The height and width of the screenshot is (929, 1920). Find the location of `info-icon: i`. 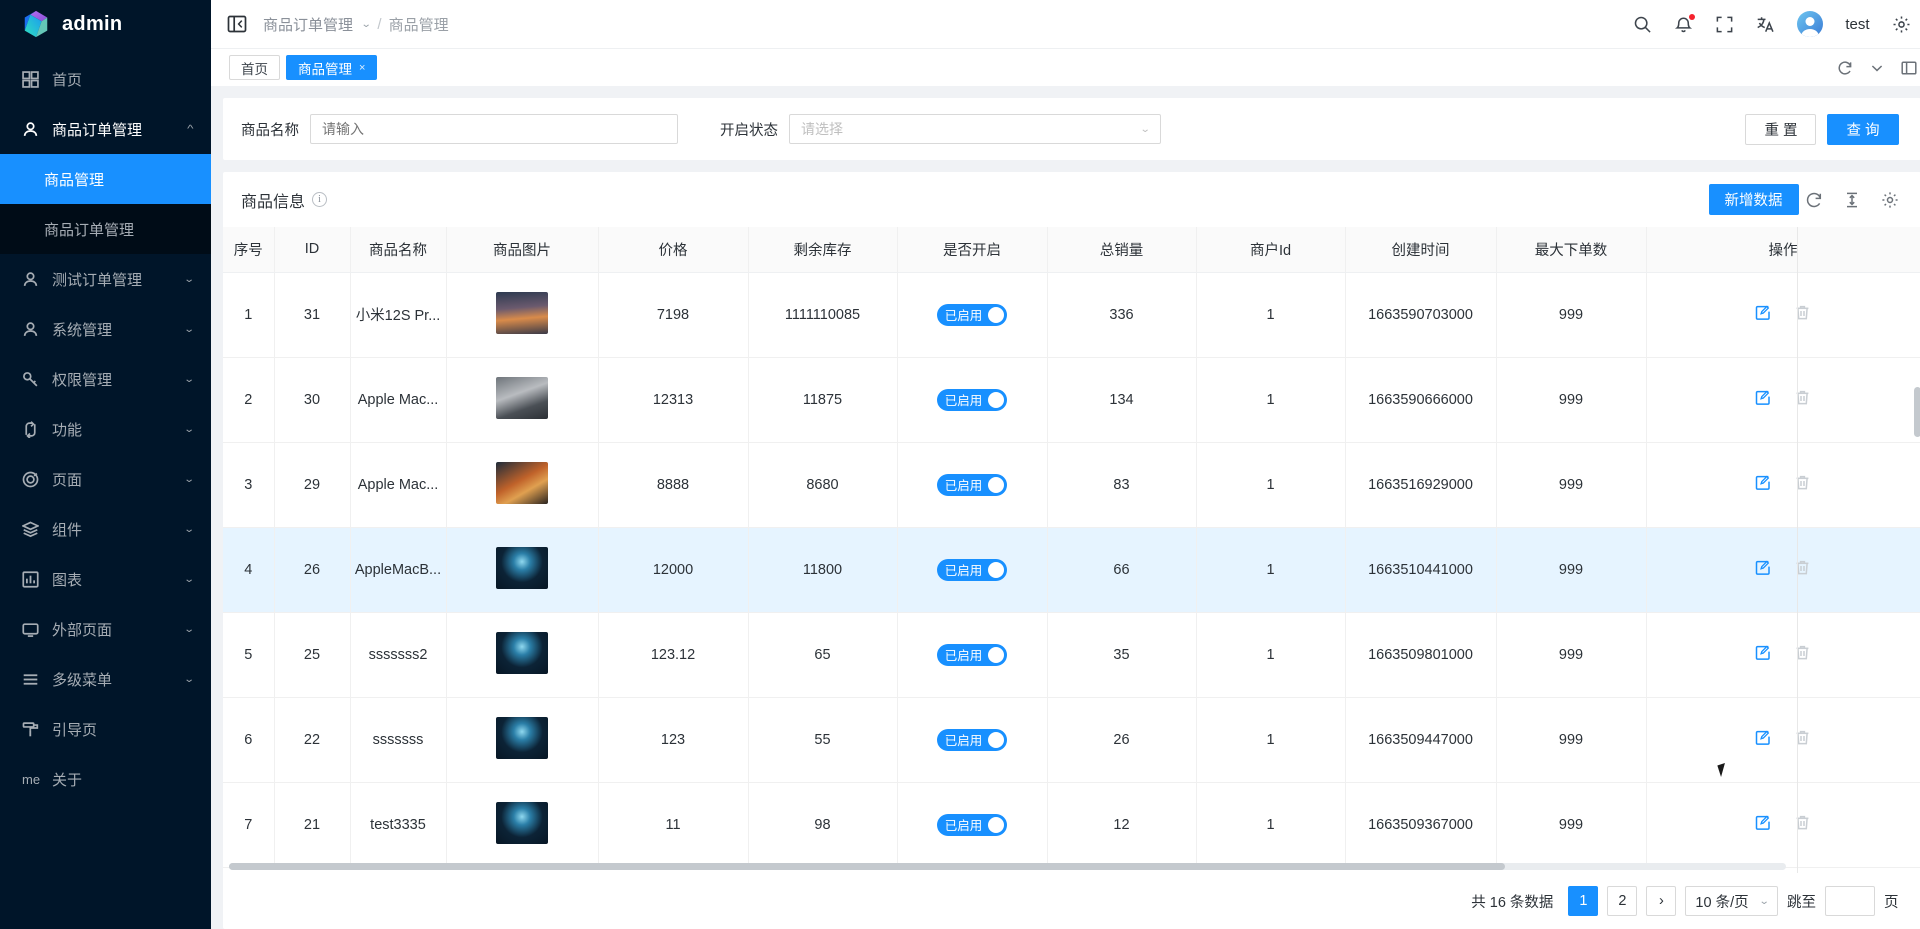

info-icon: i is located at coordinates (320, 199).